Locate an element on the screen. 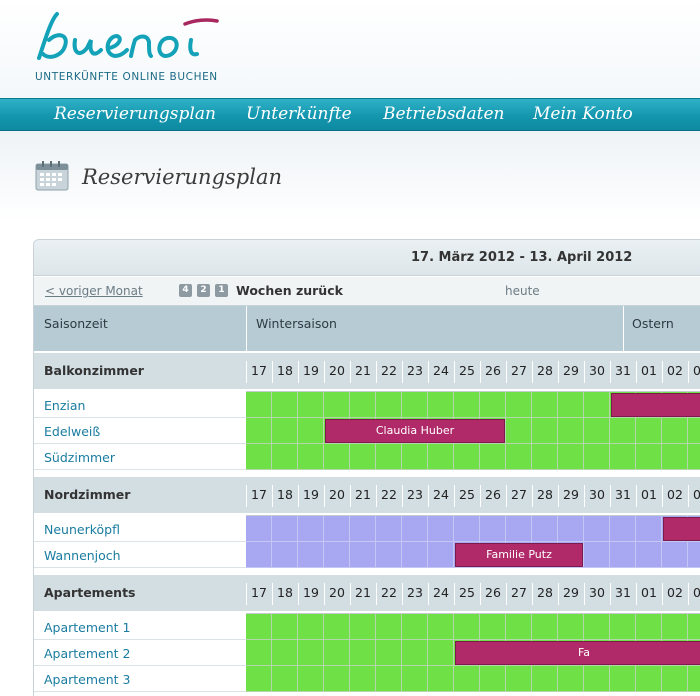 The image size is (700, 696). weeks-back-4-button: 4 is located at coordinates (185, 290).